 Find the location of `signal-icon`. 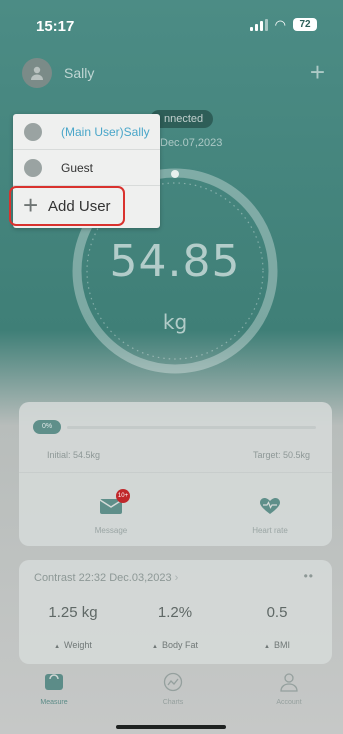

signal-icon is located at coordinates (258, 24).